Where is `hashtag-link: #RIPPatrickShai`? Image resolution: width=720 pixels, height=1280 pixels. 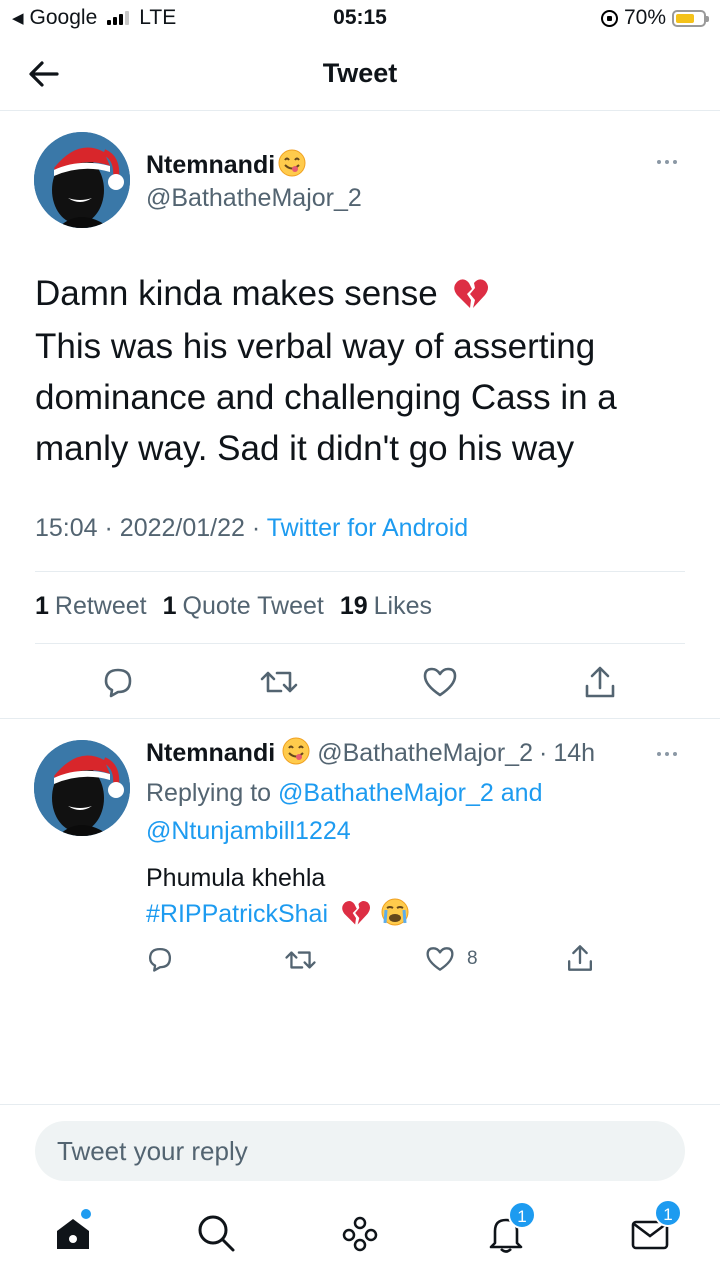 hashtag-link: #RIPPatrickShai is located at coordinates (237, 914).